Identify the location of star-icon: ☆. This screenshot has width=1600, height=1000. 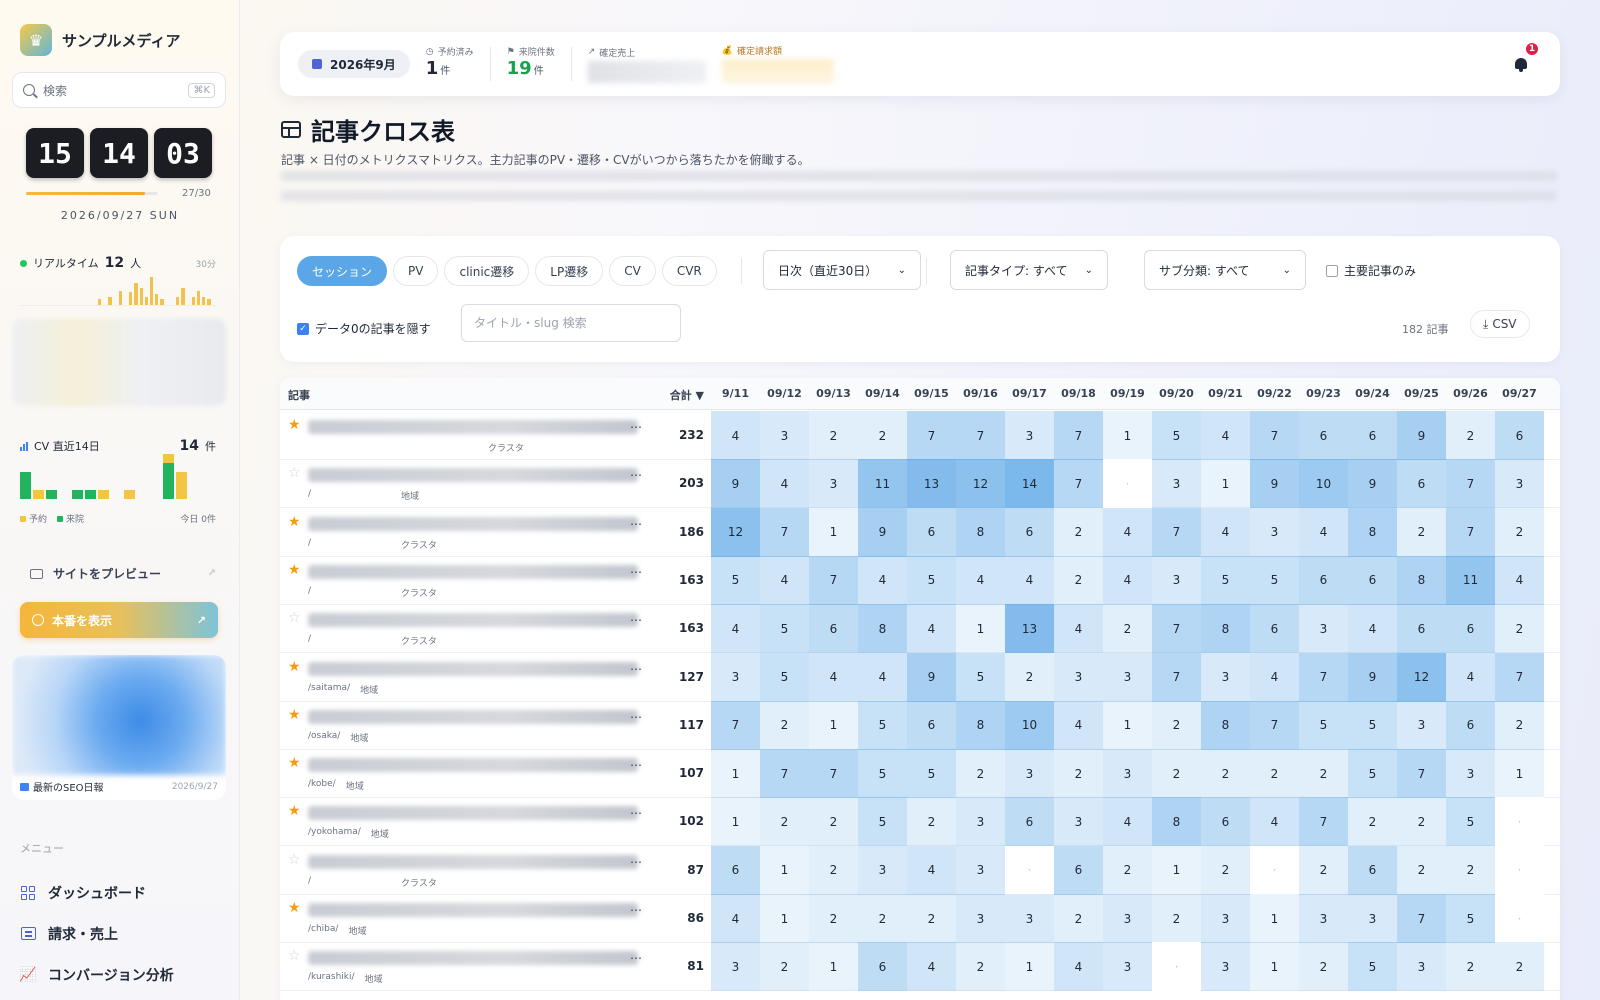
(294, 618).